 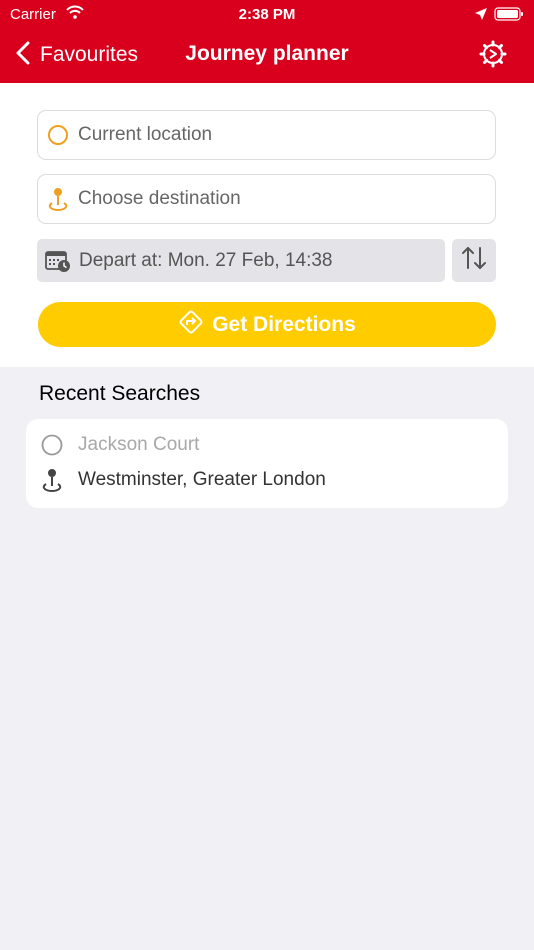 I want to click on origin-field-text: Current location, so click(x=145, y=134).